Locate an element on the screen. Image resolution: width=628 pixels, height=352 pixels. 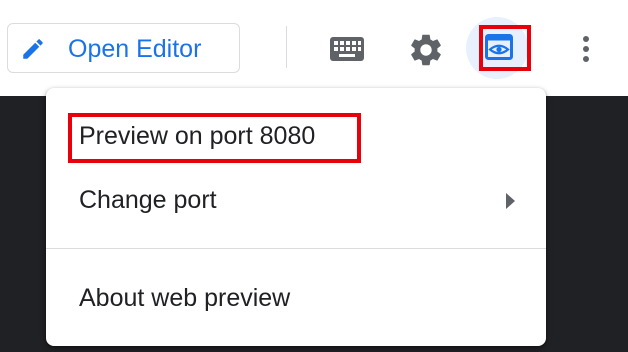
toolbar-divider is located at coordinates (286, 47).